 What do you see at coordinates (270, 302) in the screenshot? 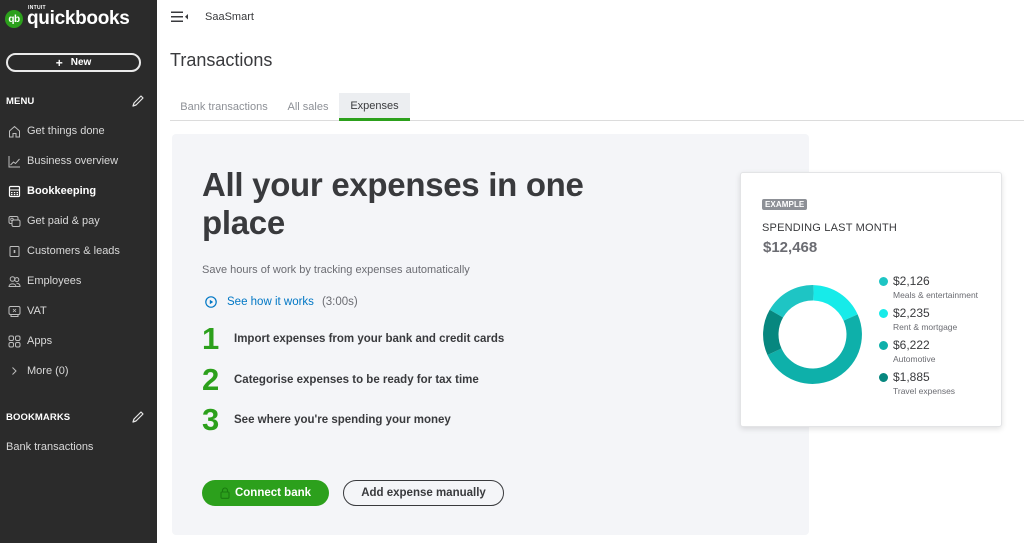
I see `video-link-label: See how it works` at bounding box center [270, 302].